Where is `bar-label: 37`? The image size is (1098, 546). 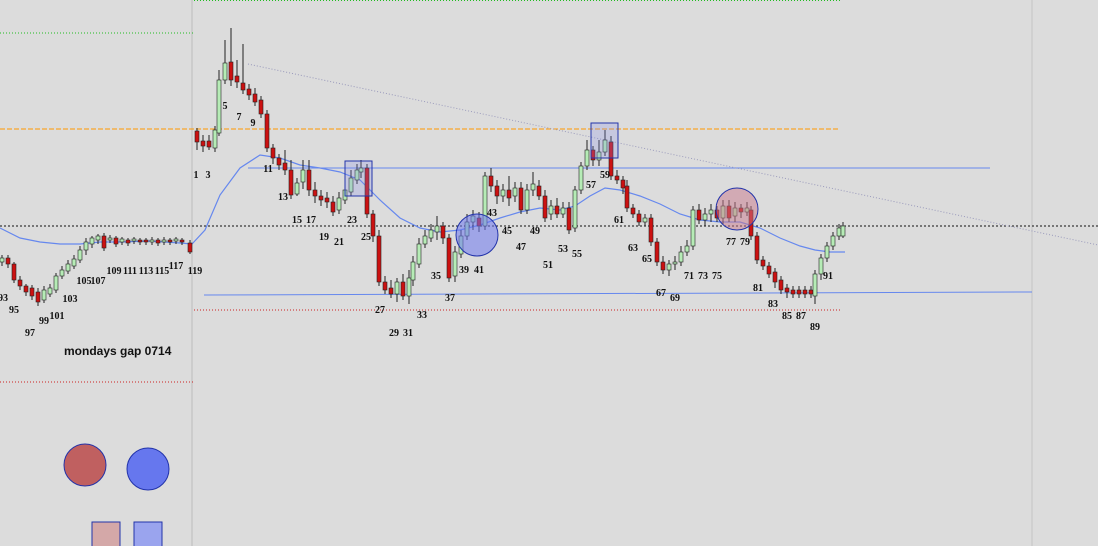
bar-label: 37 is located at coordinates (450, 298).